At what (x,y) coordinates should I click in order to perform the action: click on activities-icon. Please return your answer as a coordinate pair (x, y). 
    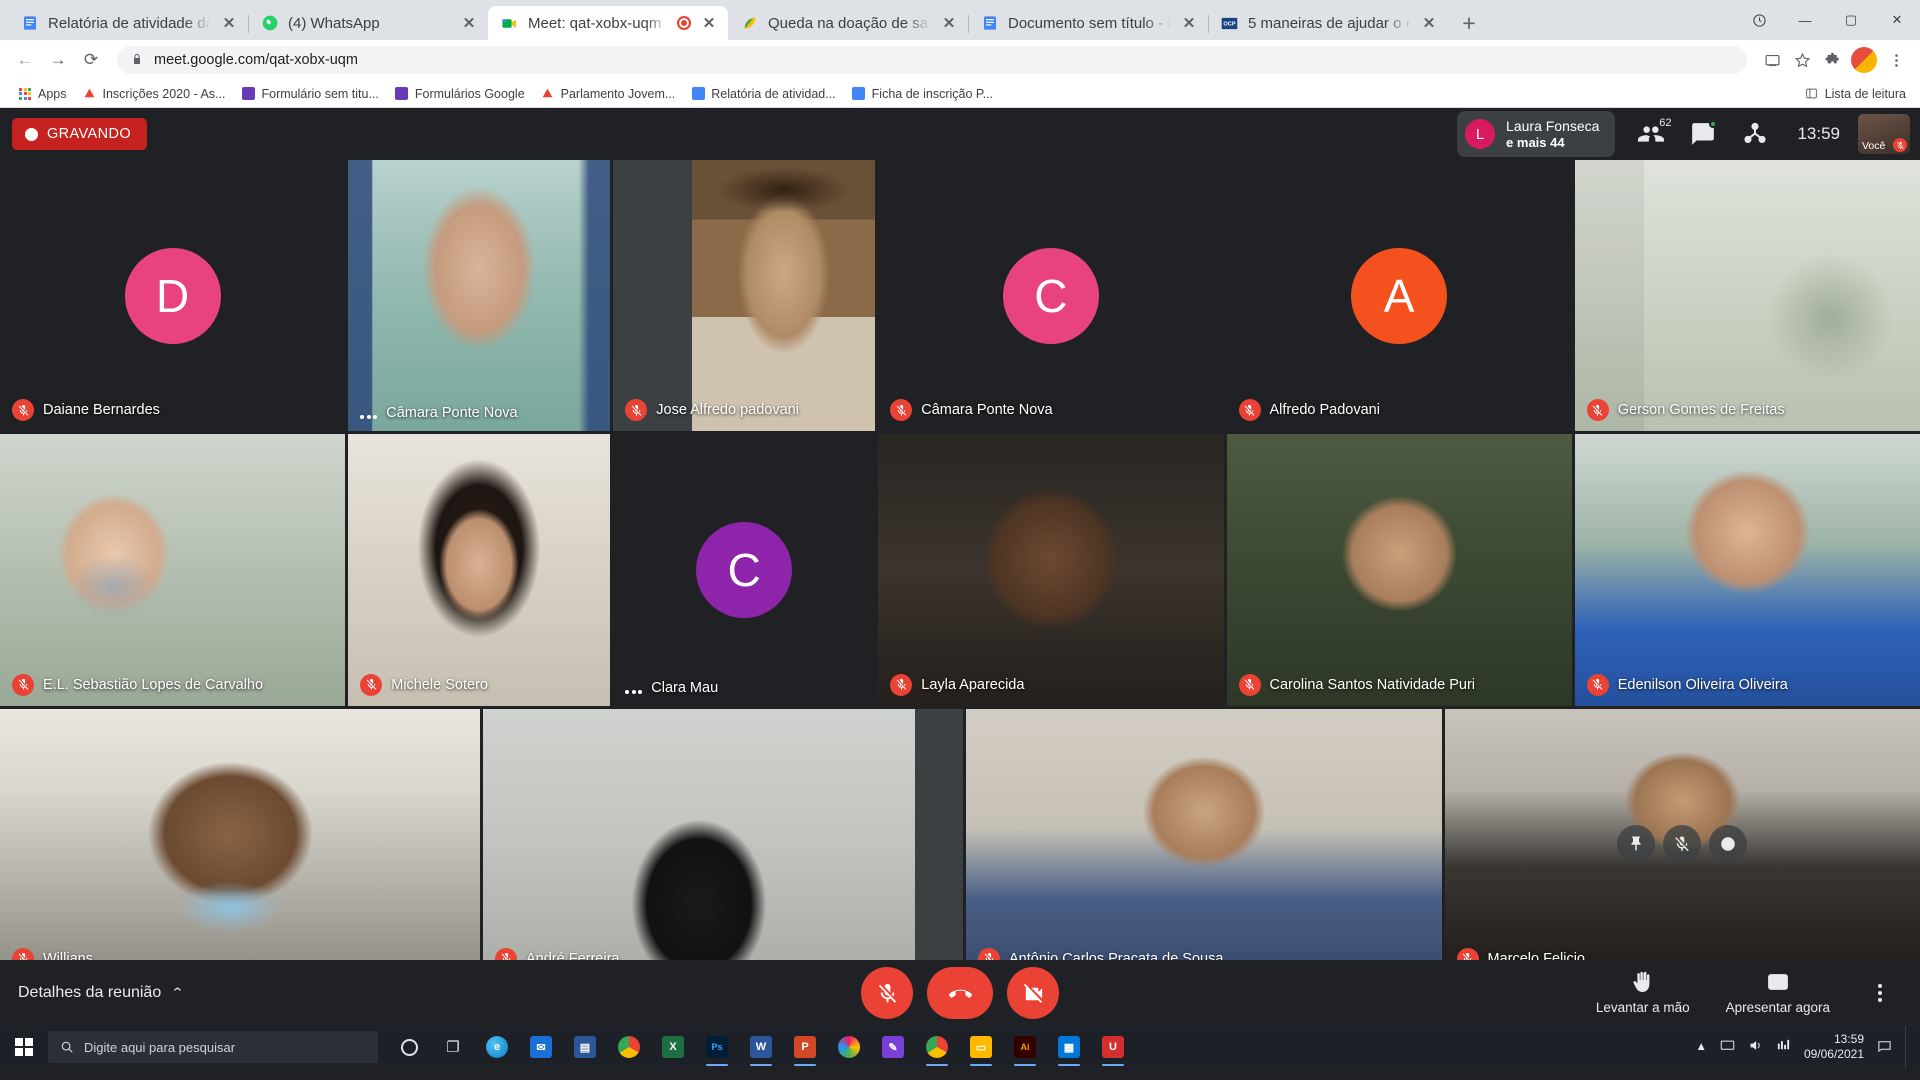
    Looking at the image, I should click on (1755, 134).